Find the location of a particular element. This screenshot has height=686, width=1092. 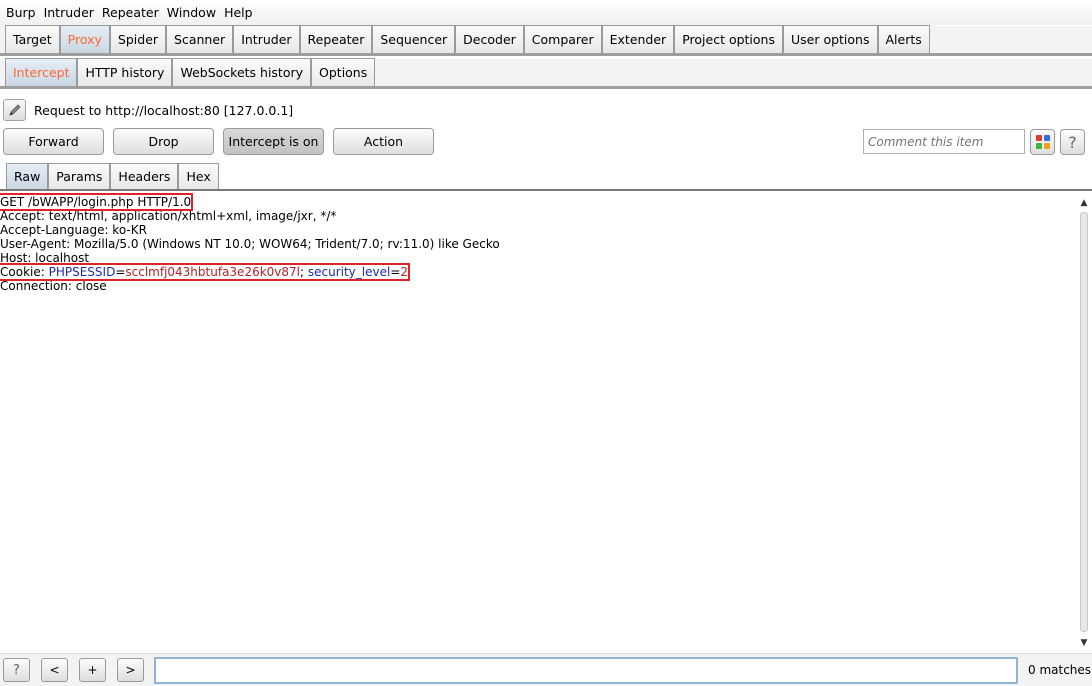

tab-alerts: Alerts is located at coordinates (903, 39).